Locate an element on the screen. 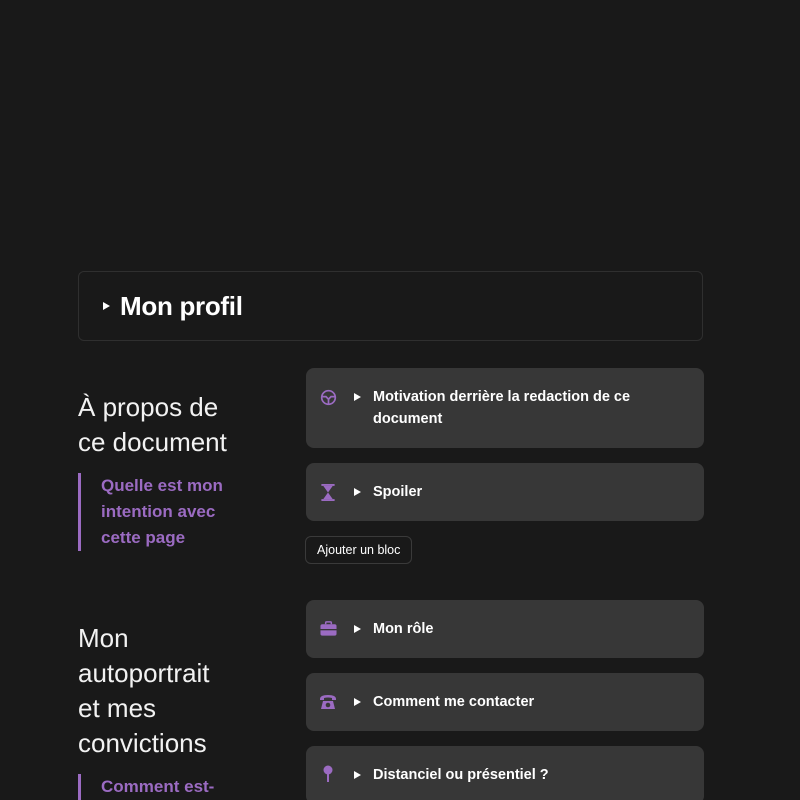 This screenshot has width=800, height=800. profile-toggle: Mon profil is located at coordinates (390, 306).